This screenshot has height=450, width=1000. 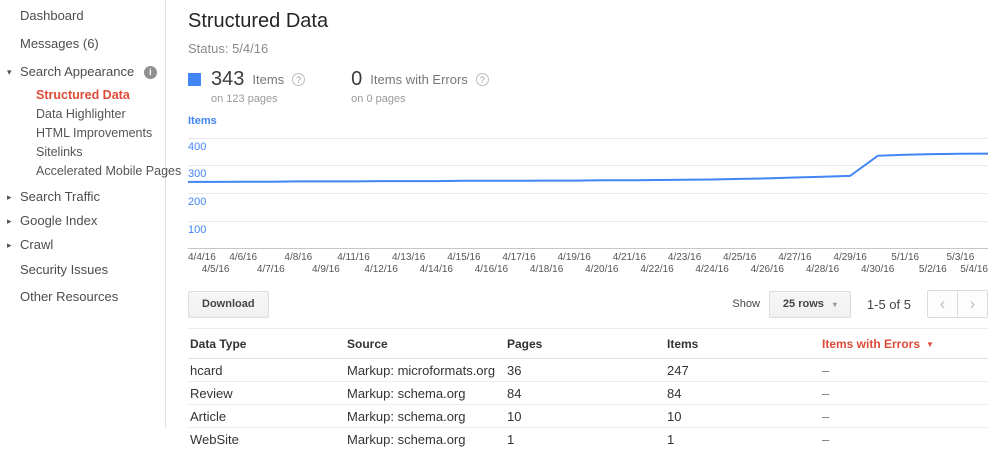 I want to click on previous-page-button: ‹, so click(x=942, y=304).